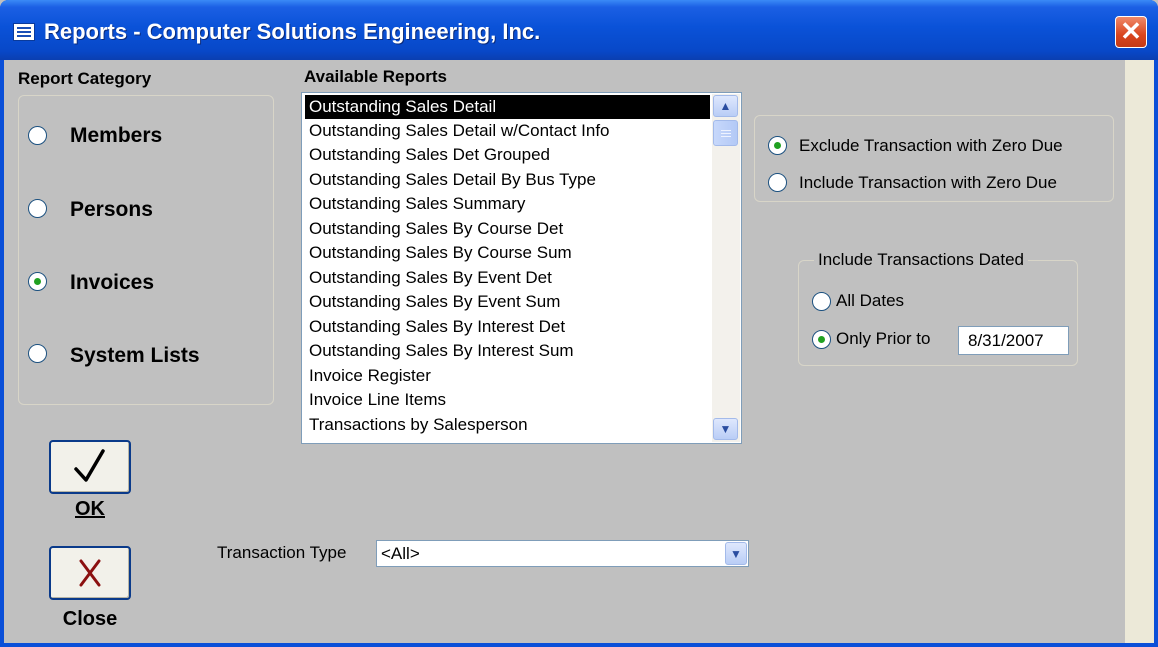 This screenshot has height=647, width=1158. I want to click on available-reports-heading: Available Reports, so click(375, 76).